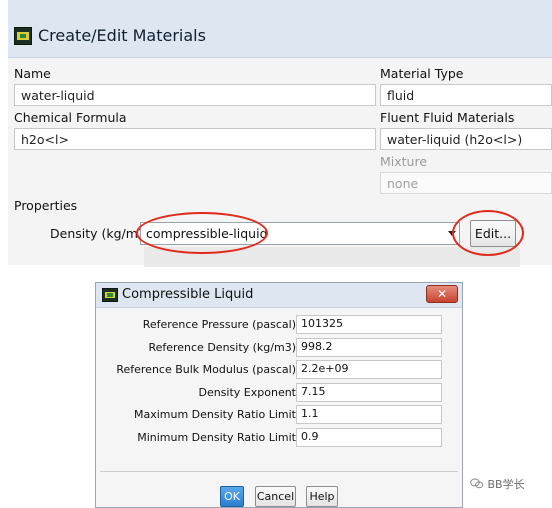  What do you see at coordinates (232, 496) in the screenshot?
I see `ok-button: OK` at bounding box center [232, 496].